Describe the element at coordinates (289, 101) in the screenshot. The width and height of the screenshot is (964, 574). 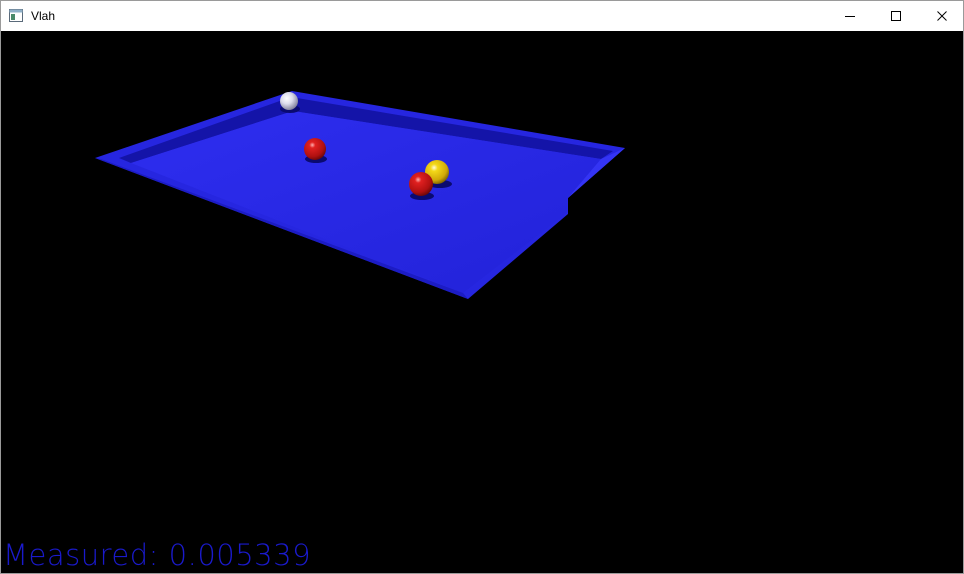
I see `white-ball` at that location.